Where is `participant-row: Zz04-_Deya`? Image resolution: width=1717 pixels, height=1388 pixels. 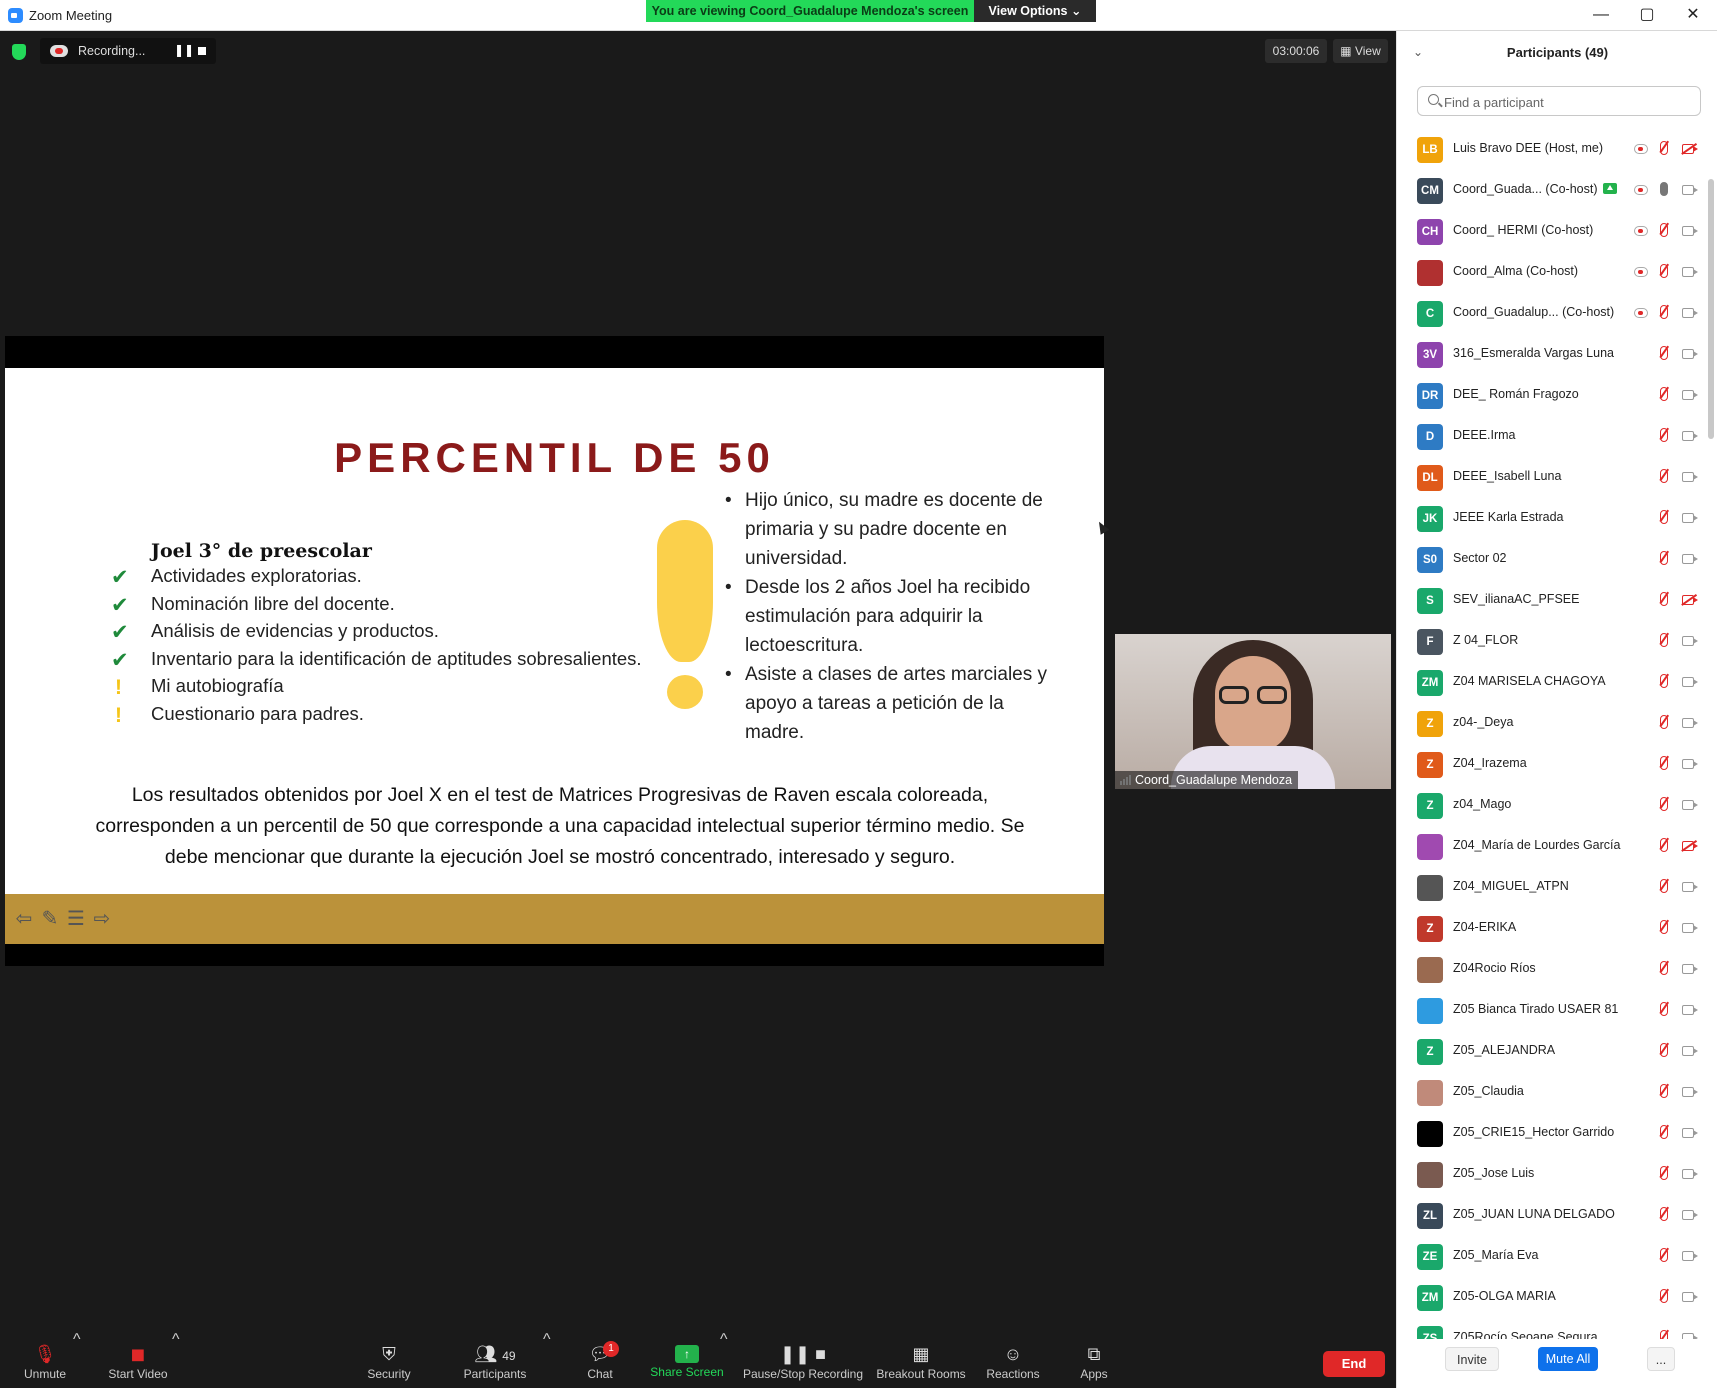 participant-row: Zz04-_Deya is located at coordinates (1552, 723).